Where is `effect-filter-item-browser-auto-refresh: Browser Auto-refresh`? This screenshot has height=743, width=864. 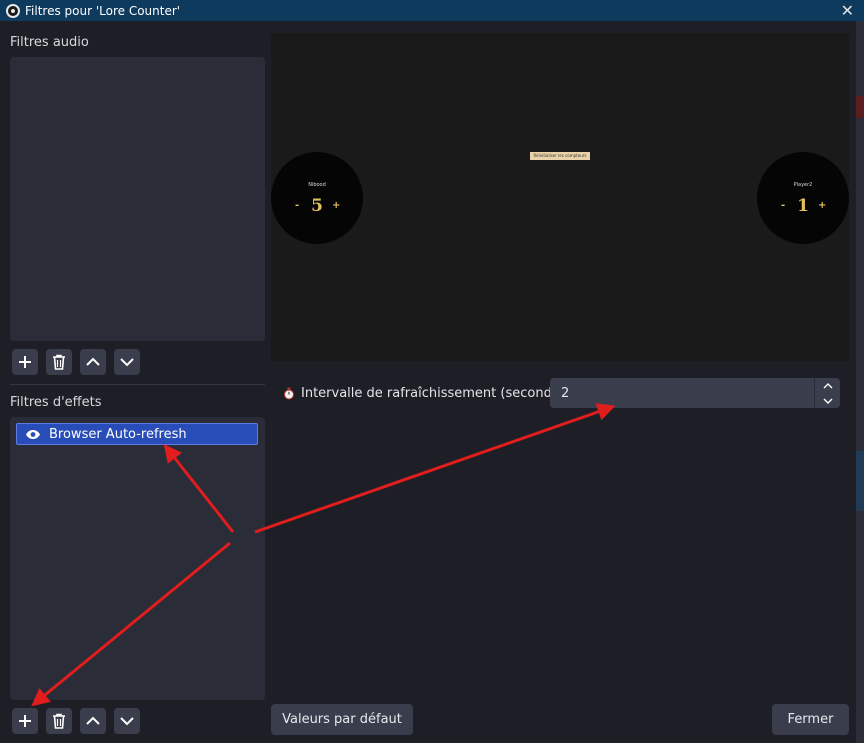
effect-filter-item-browser-auto-refresh: Browser Auto-refresh is located at coordinates (137, 434).